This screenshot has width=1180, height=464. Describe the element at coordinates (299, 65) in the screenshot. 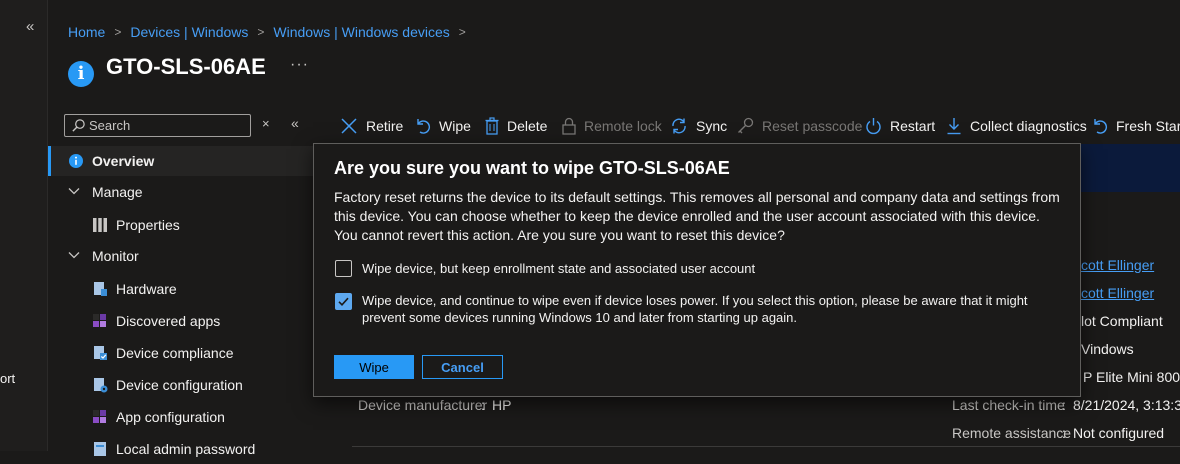

I see `more-options-button: ···` at that location.